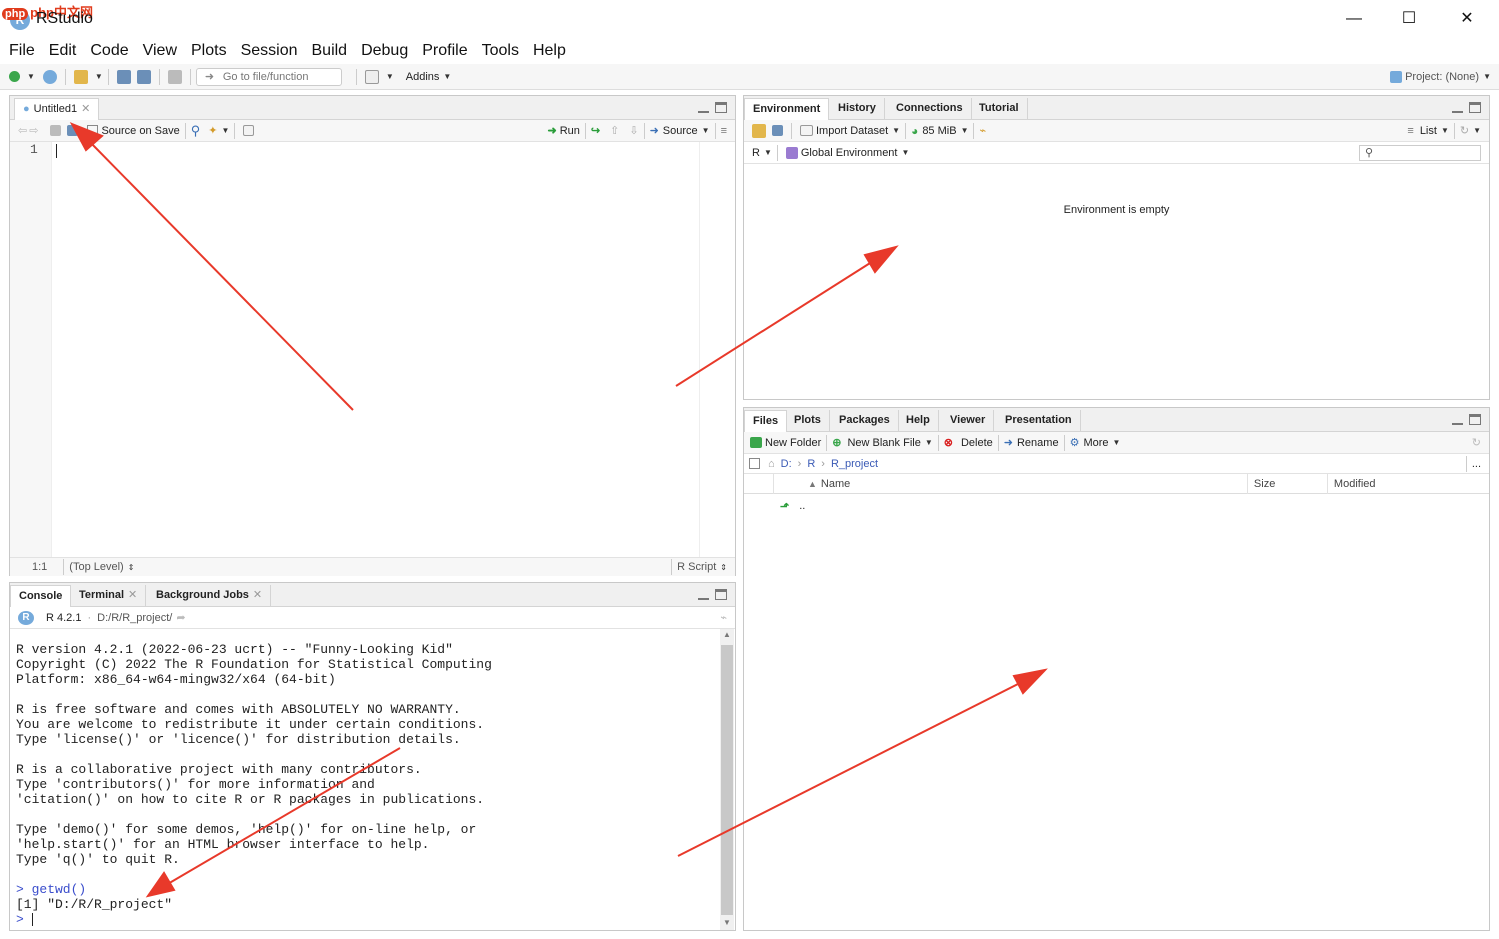  I want to click on environment-scope-caret-icon: ▼, so click(905, 152).